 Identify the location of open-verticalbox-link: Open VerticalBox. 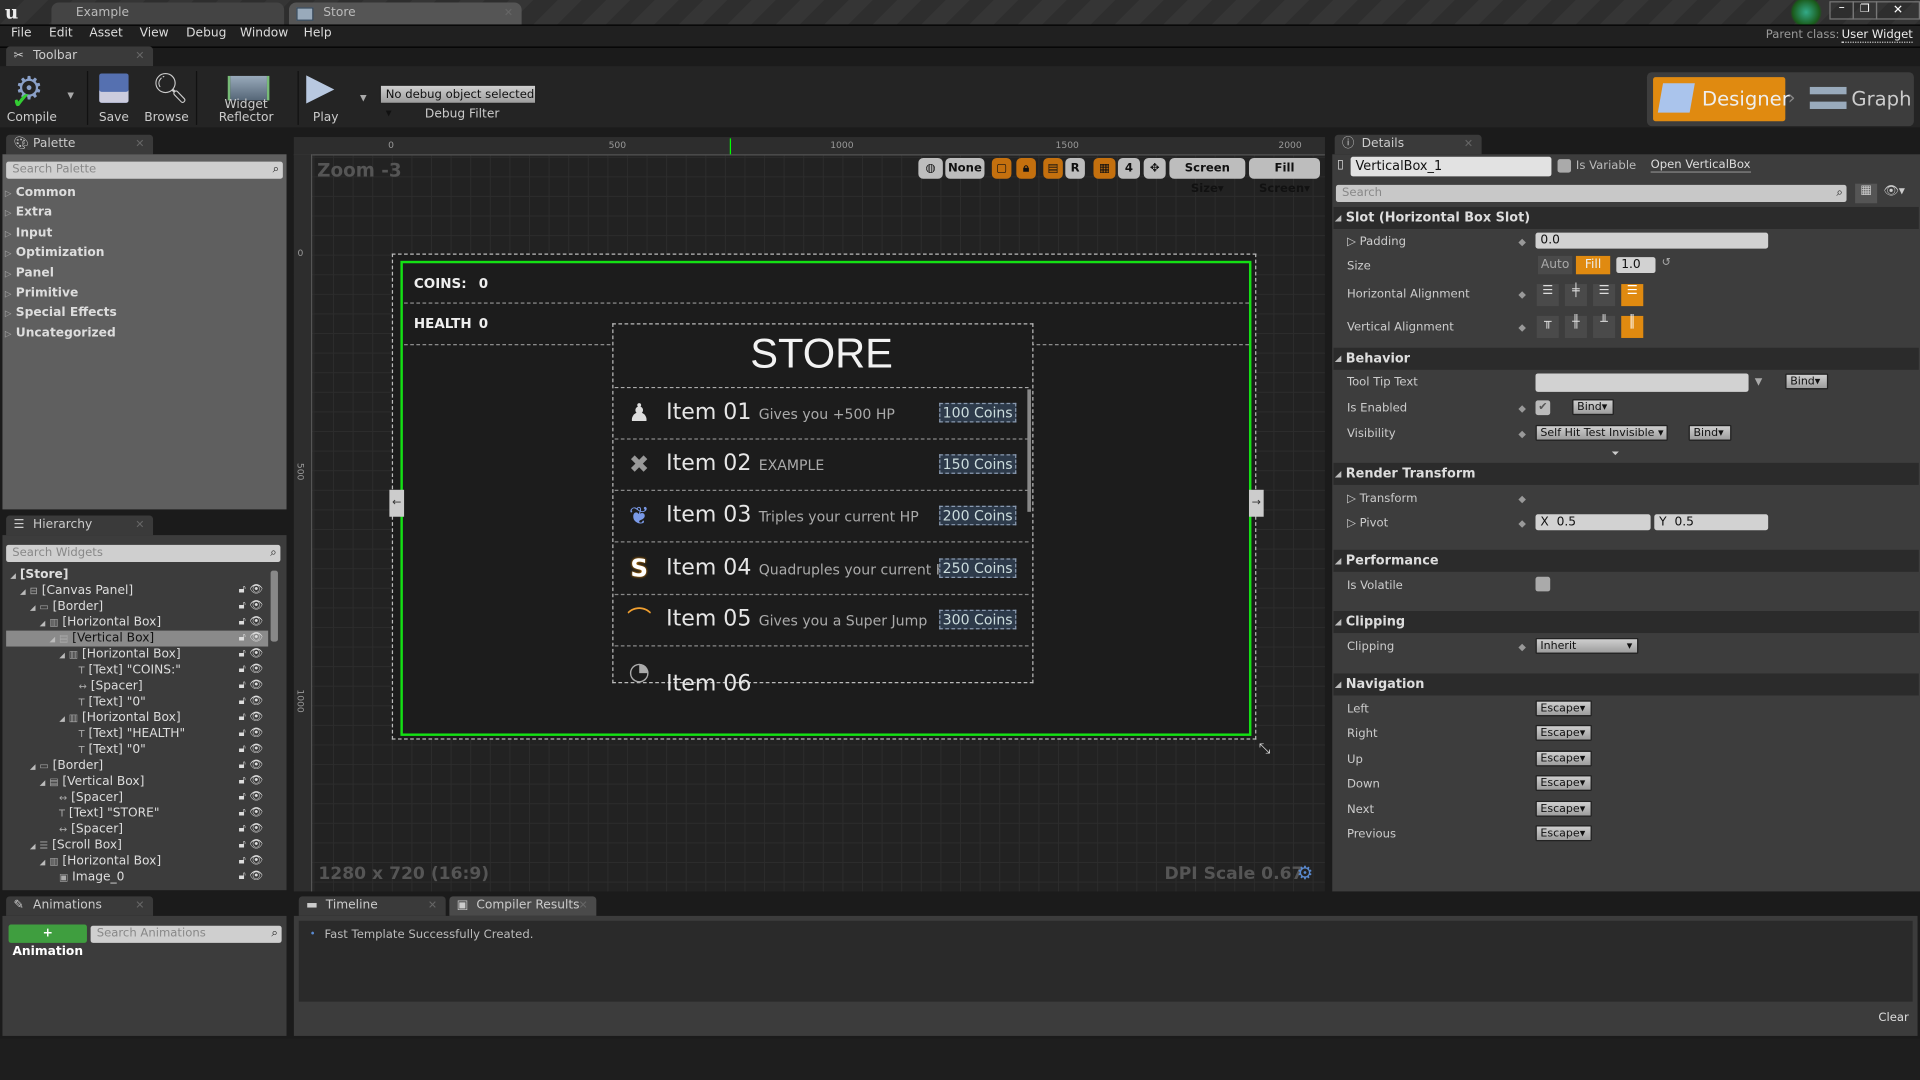
(1700, 165).